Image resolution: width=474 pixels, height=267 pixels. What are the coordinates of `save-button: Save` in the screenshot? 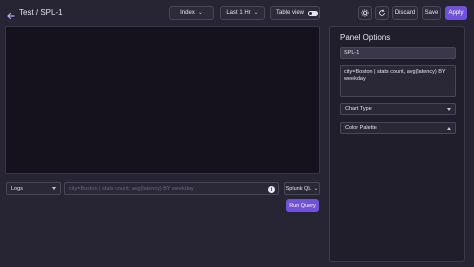 It's located at (431, 13).